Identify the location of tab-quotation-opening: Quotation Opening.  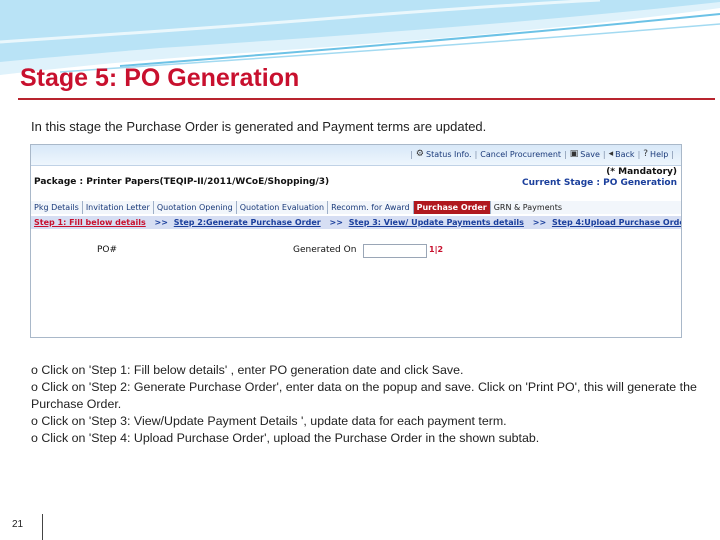
(195, 207).